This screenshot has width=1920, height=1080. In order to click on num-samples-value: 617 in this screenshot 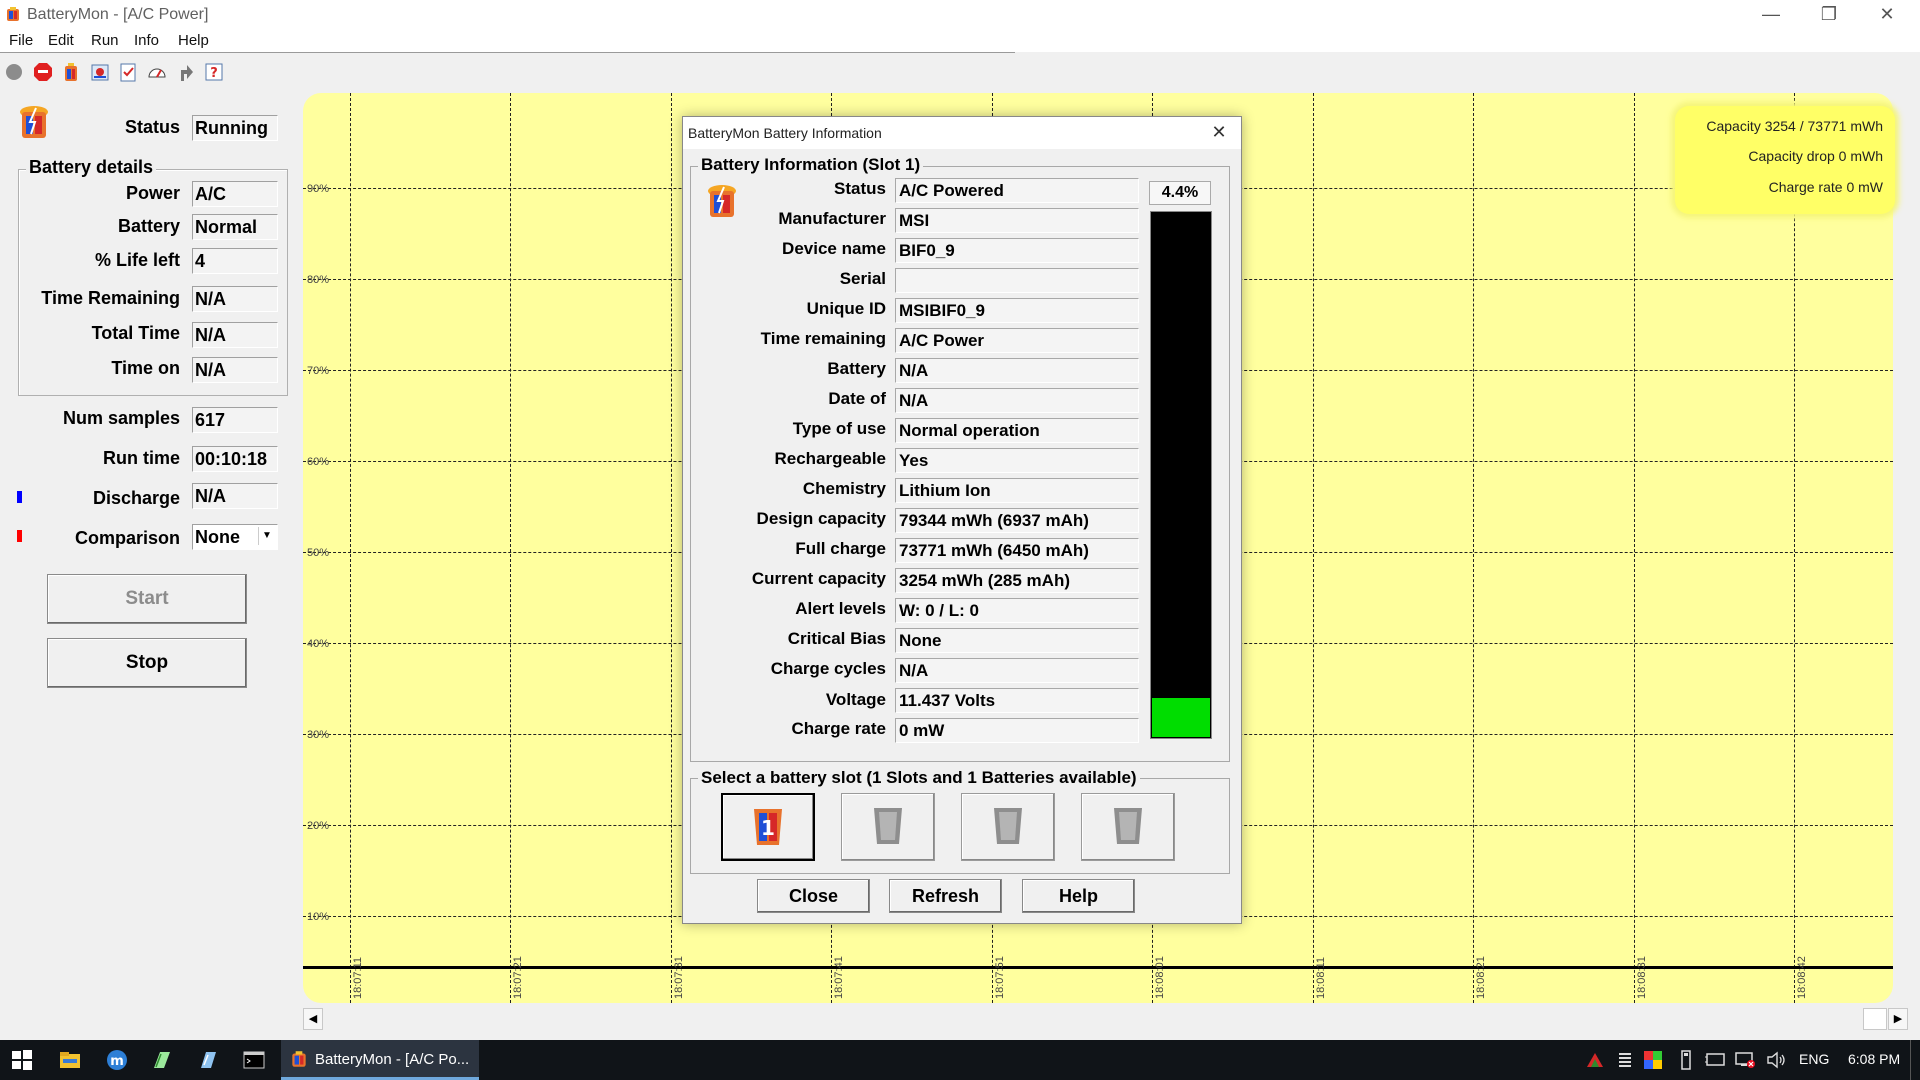, I will do `click(235, 420)`.